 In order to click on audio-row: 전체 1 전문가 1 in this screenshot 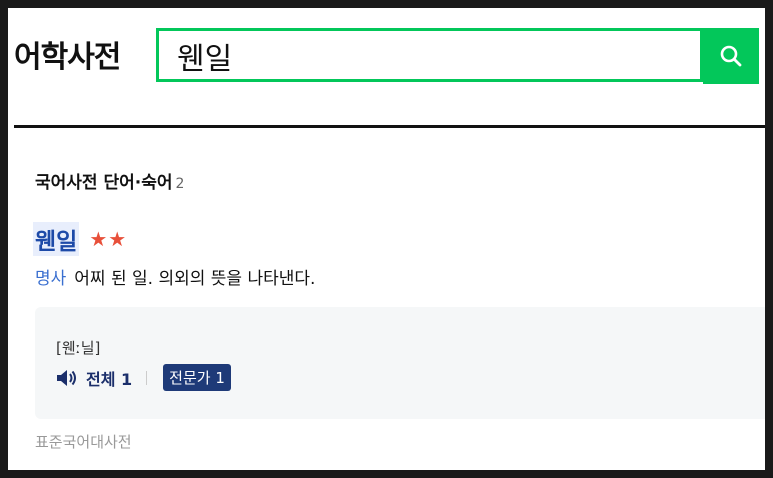, I will do `click(143, 377)`.